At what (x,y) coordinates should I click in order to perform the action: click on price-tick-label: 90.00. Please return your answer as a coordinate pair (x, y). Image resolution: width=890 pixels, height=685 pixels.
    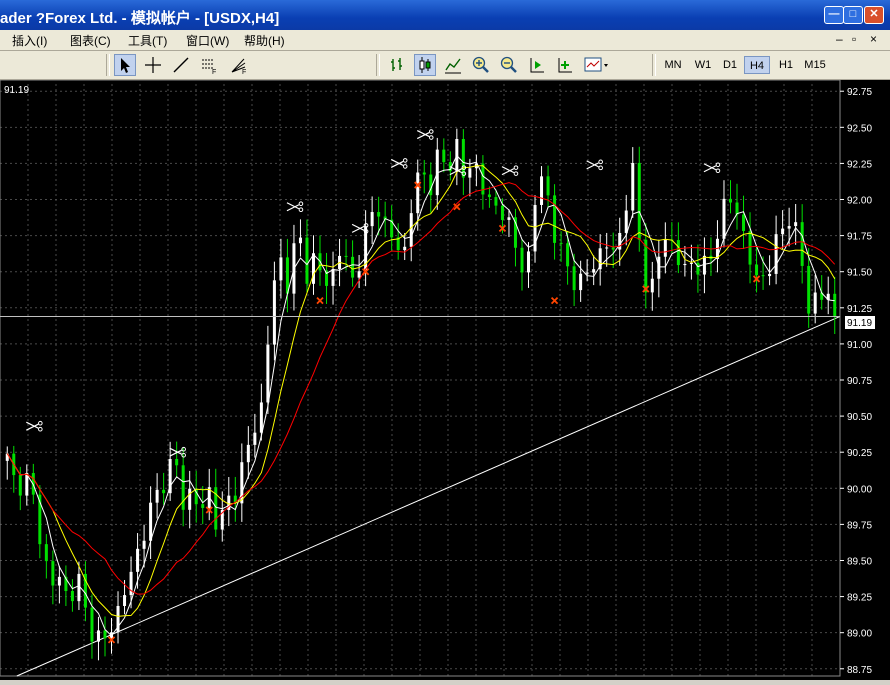
    Looking at the image, I should click on (859, 489).